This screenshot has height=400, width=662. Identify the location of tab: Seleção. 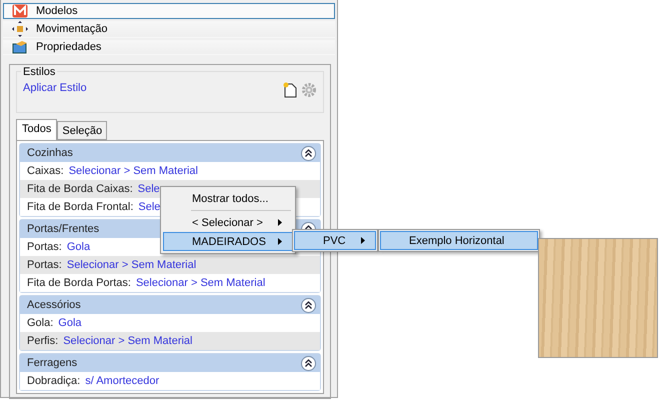
(82, 130).